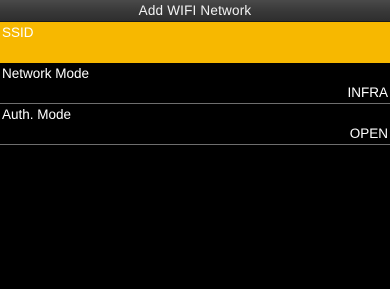  What do you see at coordinates (368, 92) in the screenshot?
I see `menu-item-value: INFRA` at bounding box center [368, 92].